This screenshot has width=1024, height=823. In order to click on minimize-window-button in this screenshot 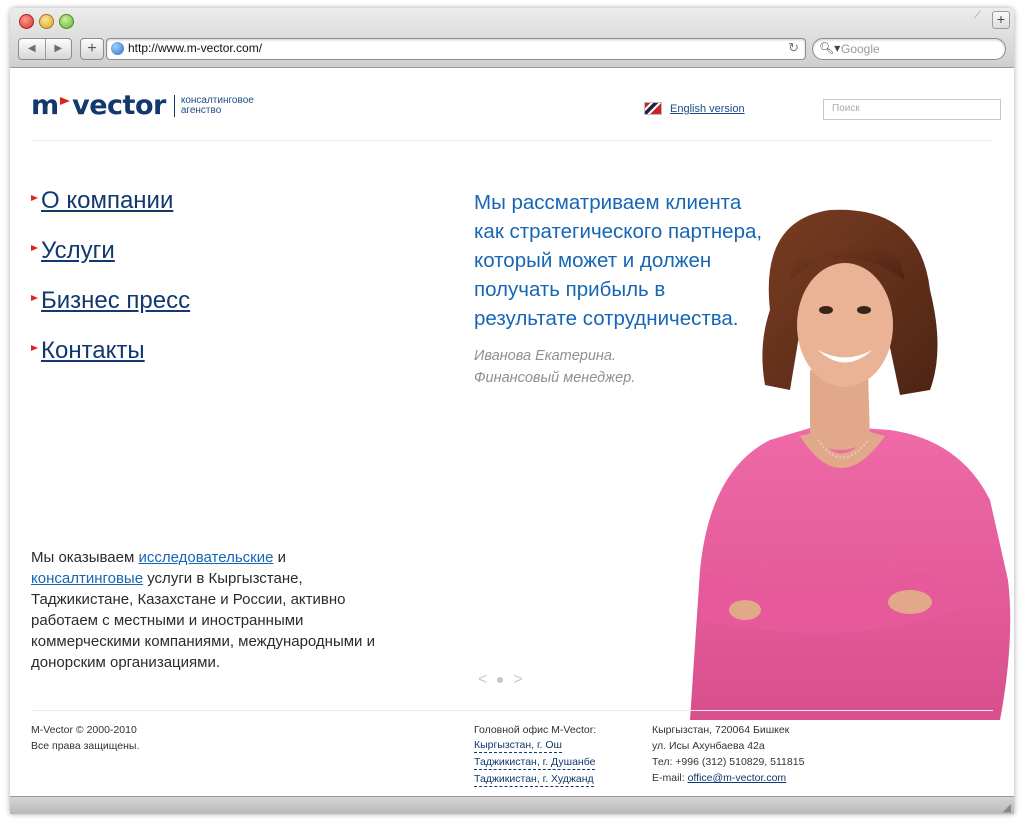, I will do `click(46, 21)`.